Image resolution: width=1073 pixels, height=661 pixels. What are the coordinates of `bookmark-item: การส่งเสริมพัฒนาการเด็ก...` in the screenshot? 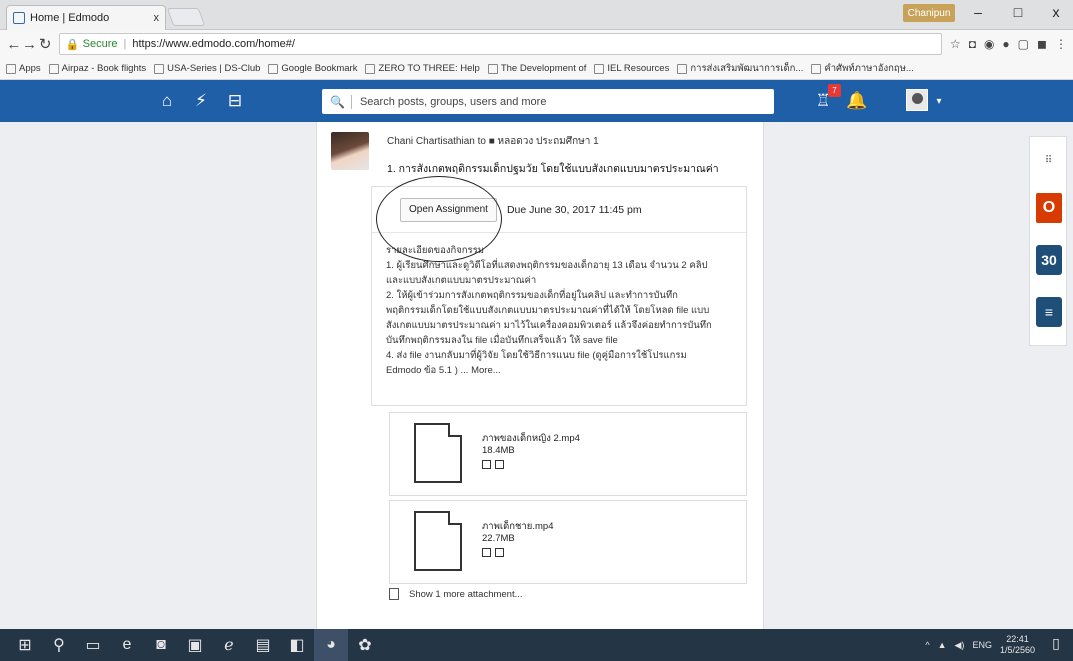 It's located at (740, 68).